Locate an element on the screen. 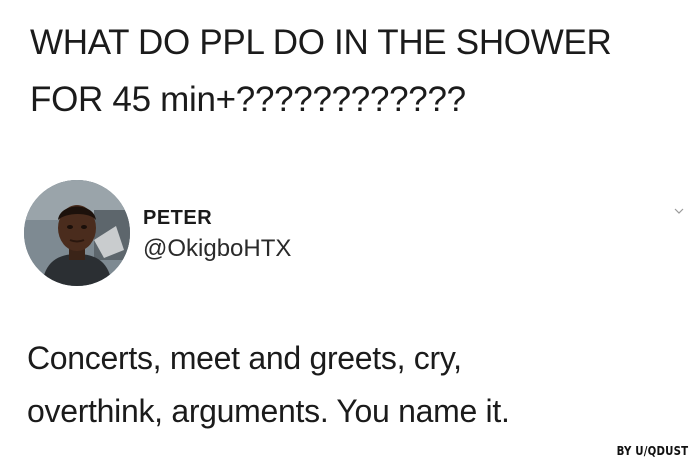  author-handle: @OkigboHTX is located at coordinates (217, 249).